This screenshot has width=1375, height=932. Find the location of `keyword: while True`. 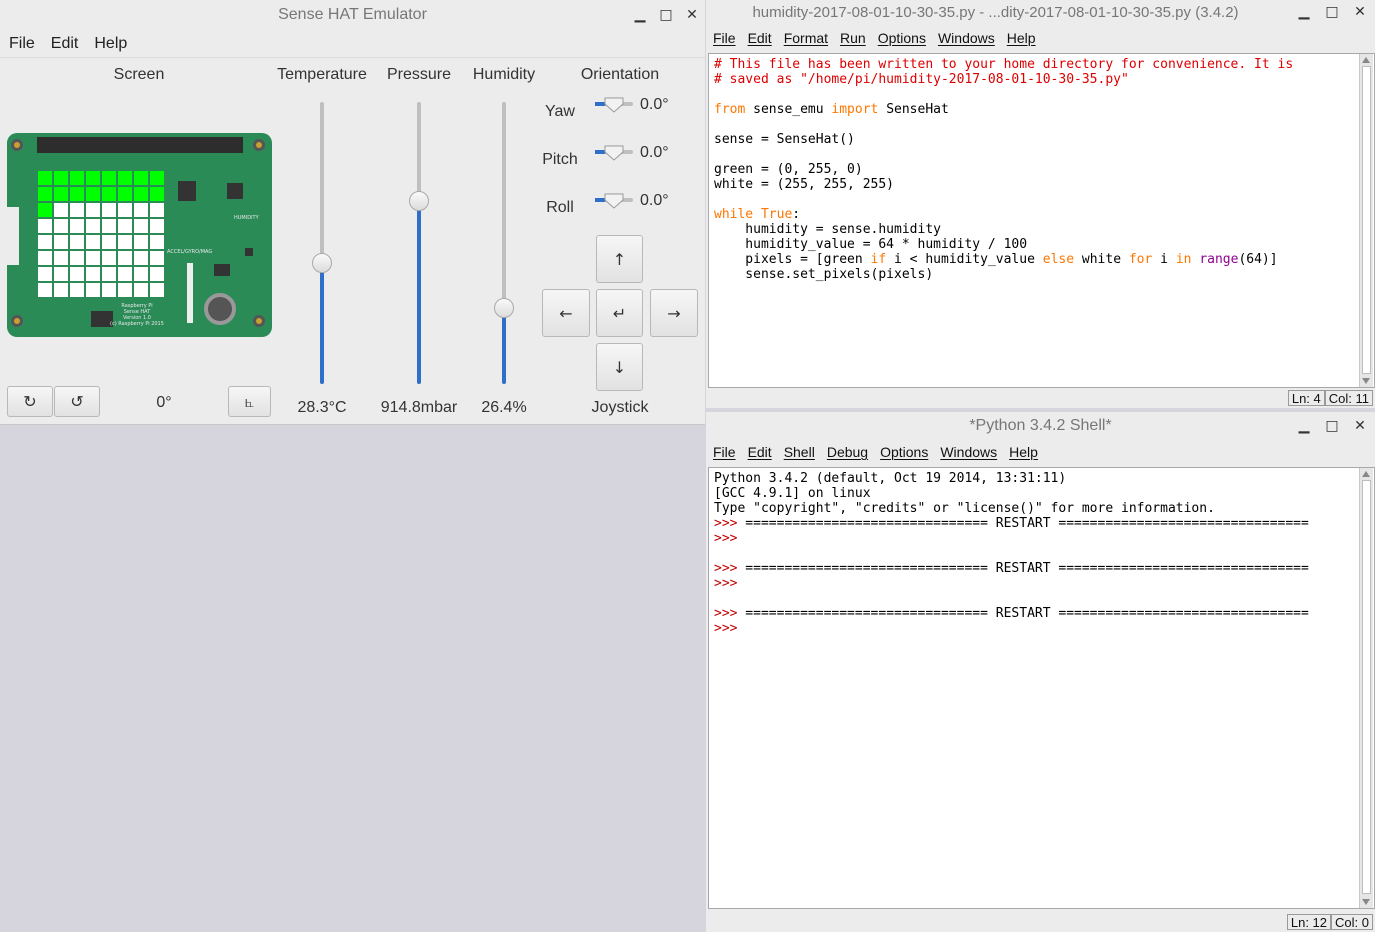

keyword: while True is located at coordinates (753, 214).